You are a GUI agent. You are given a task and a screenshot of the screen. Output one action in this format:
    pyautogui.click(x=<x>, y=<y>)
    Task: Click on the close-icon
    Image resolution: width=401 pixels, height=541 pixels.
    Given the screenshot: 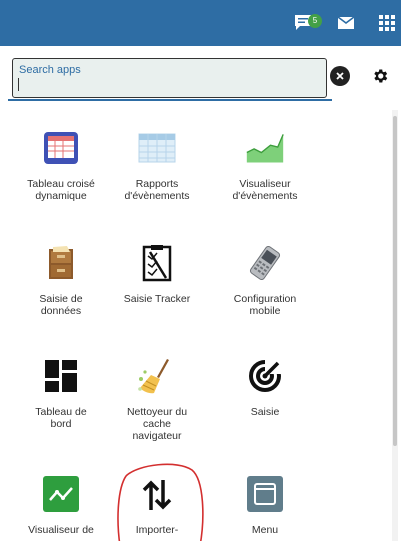 What is the action you would take?
    pyautogui.click(x=340, y=76)
    